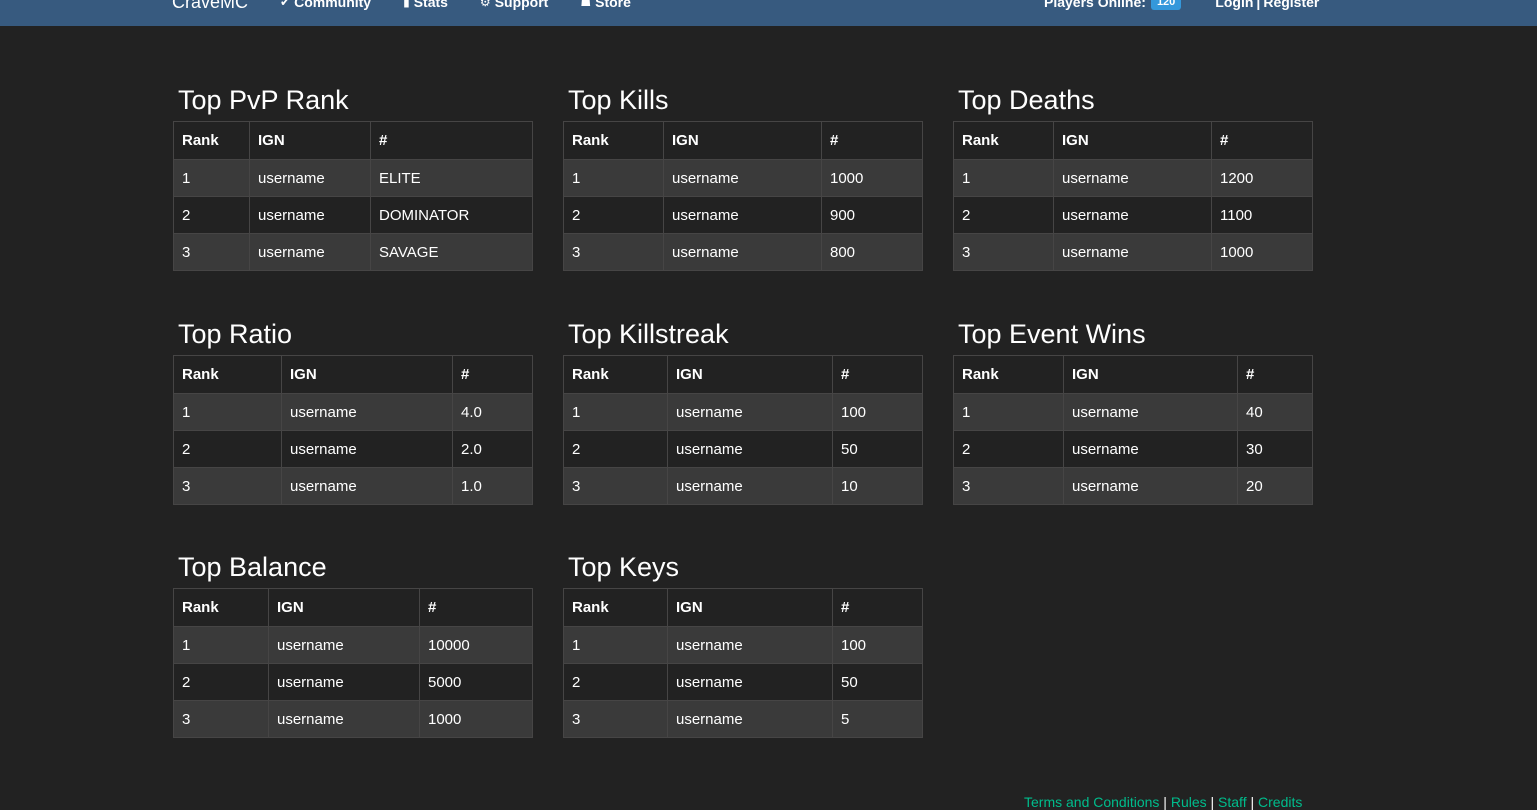 The width and height of the screenshot is (1537, 810). Describe the element at coordinates (1291, 5) in the screenshot. I see `register-link: Register` at that location.